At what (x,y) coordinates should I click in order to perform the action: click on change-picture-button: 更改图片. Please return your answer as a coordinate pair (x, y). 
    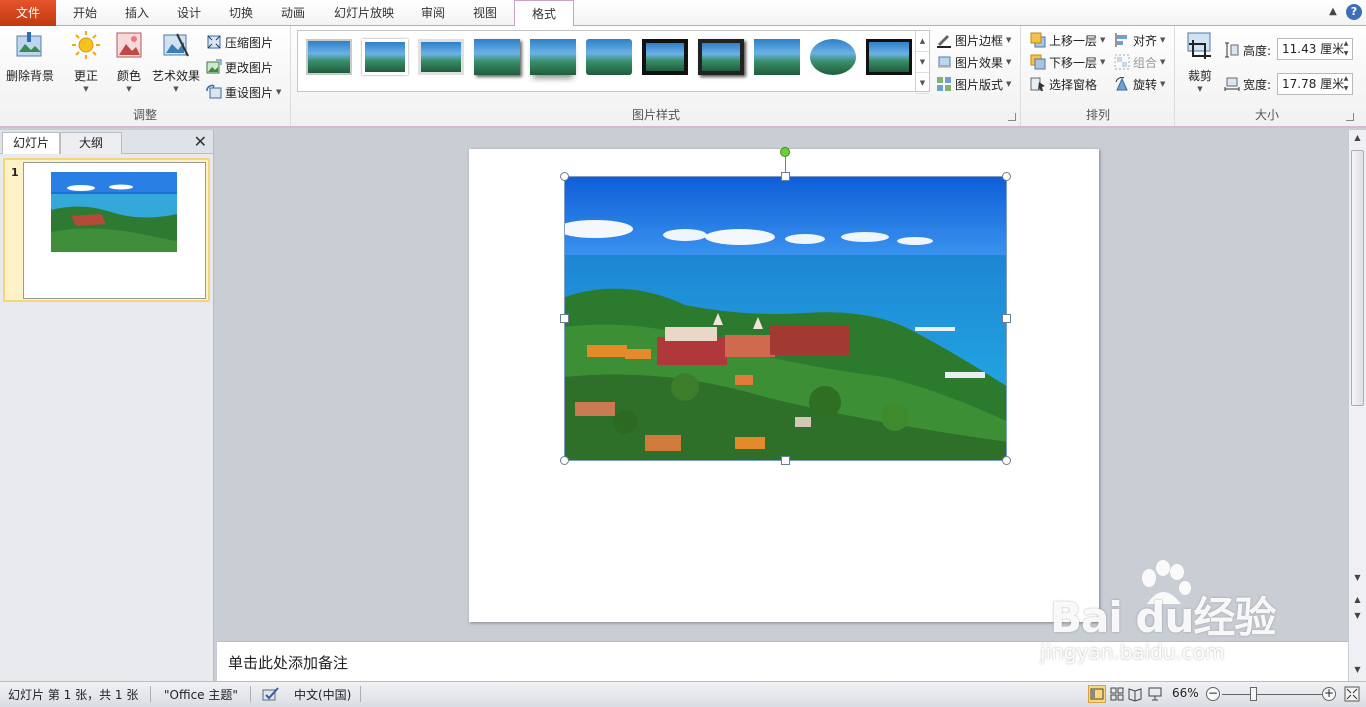
    Looking at the image, I should click on (239, 67).